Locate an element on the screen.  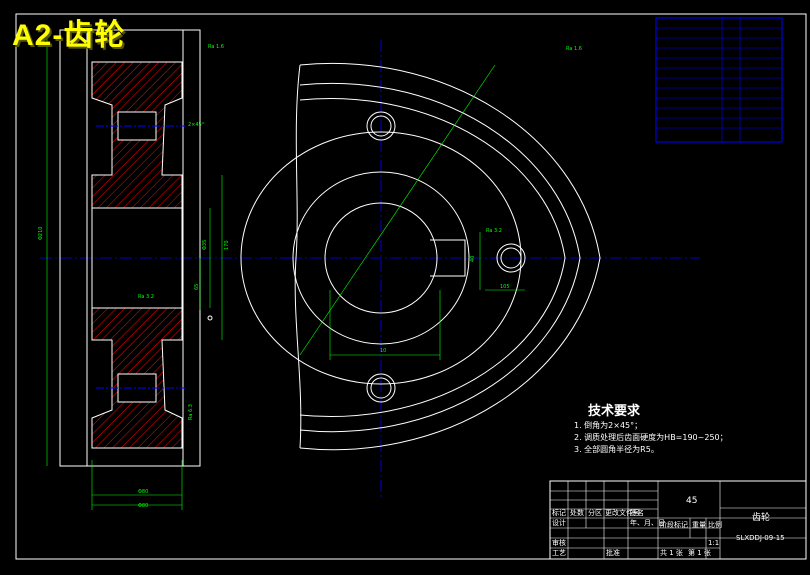
roughness-section-3: Ra 6.3 is located at coordinates (191, 412).